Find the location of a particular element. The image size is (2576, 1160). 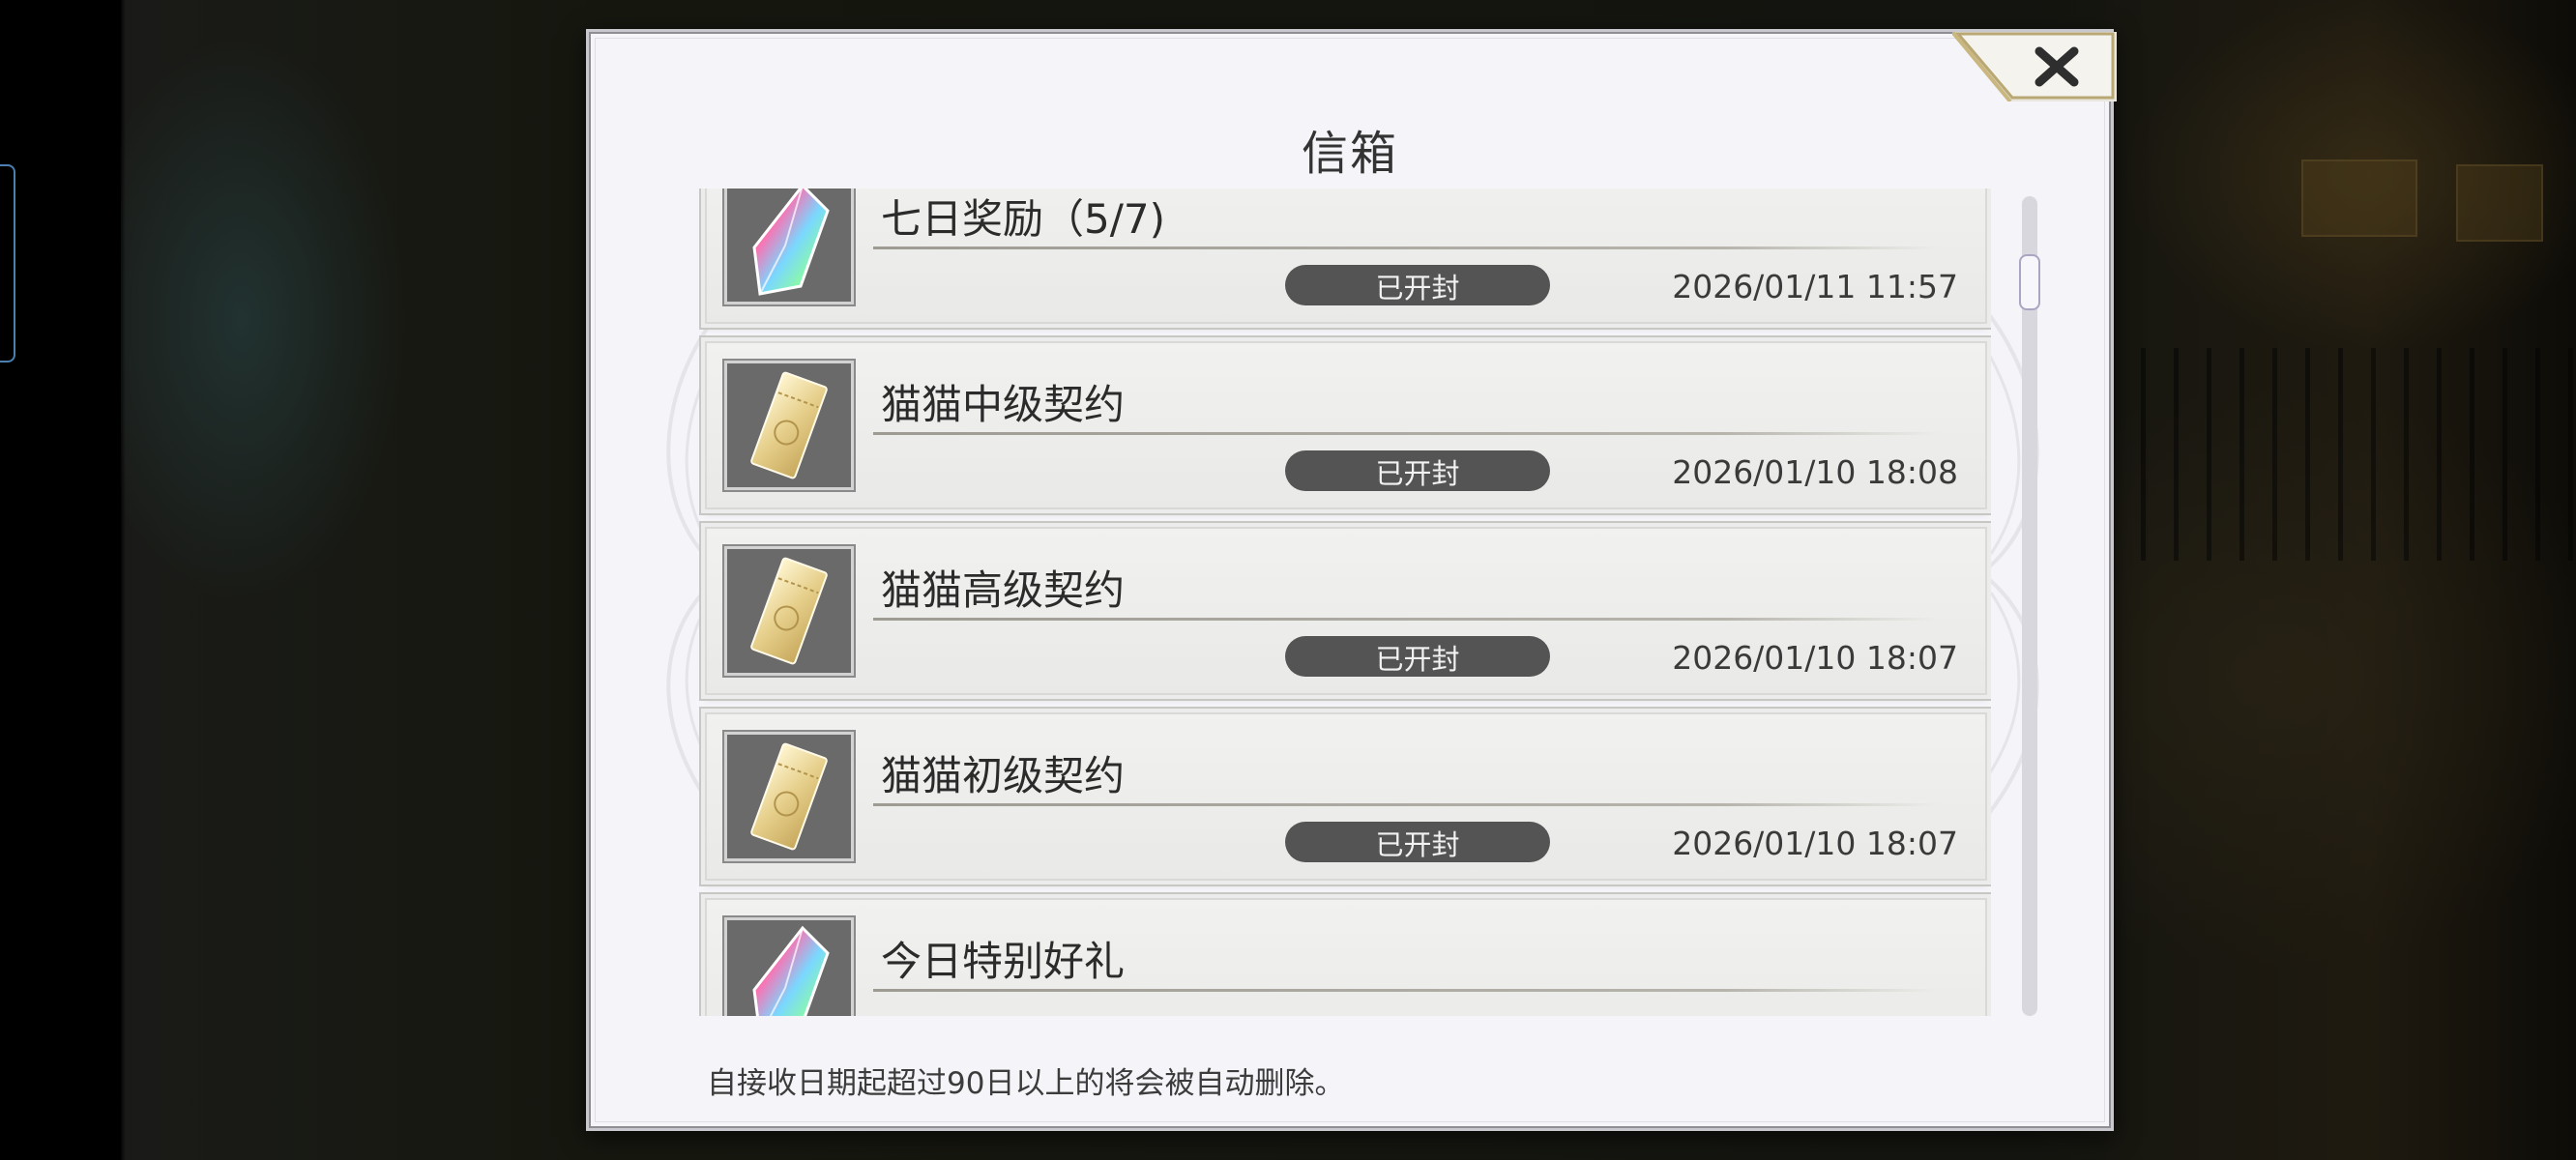

mail-item: 今日特别好礼 is located at coordinates (1346, 957).